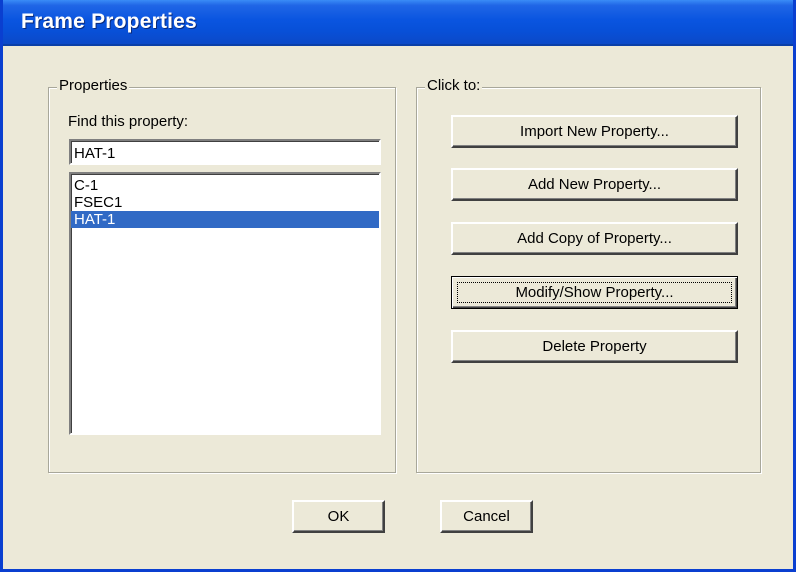 Image resolution: width=796 pixels, height=572 pixels. Describe the element at coordinates (225, 152) in the screenshot. I see `find-property-input` at that location.